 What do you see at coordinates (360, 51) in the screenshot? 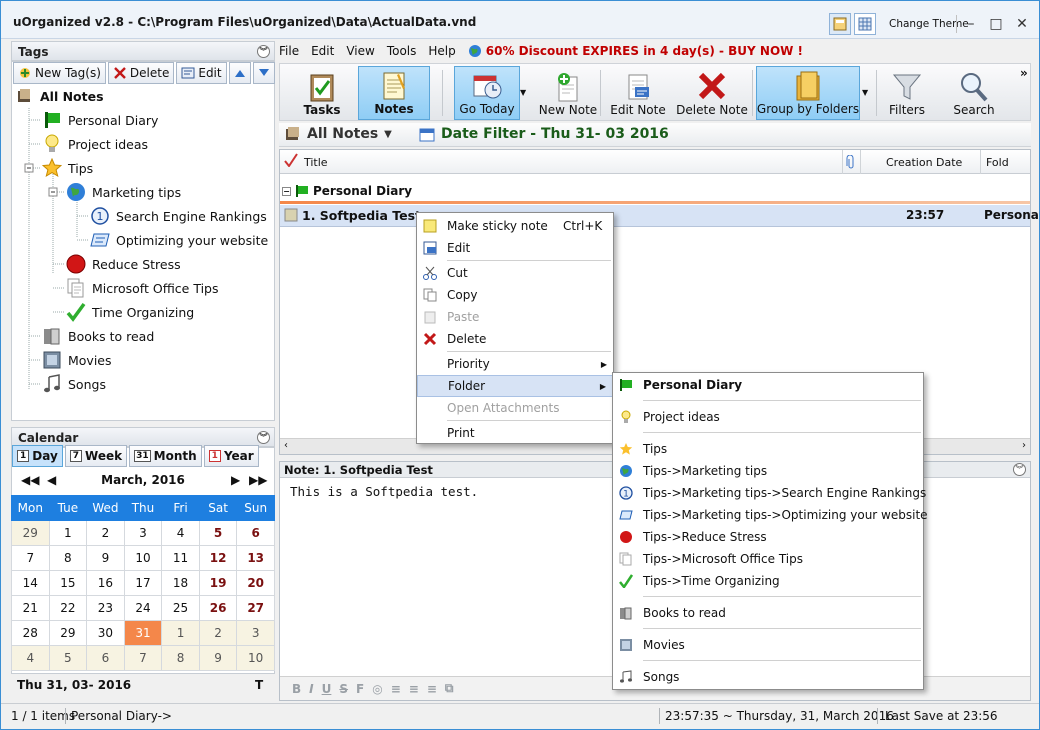
I see `menu-view: View` at bounding box center [360, 51].